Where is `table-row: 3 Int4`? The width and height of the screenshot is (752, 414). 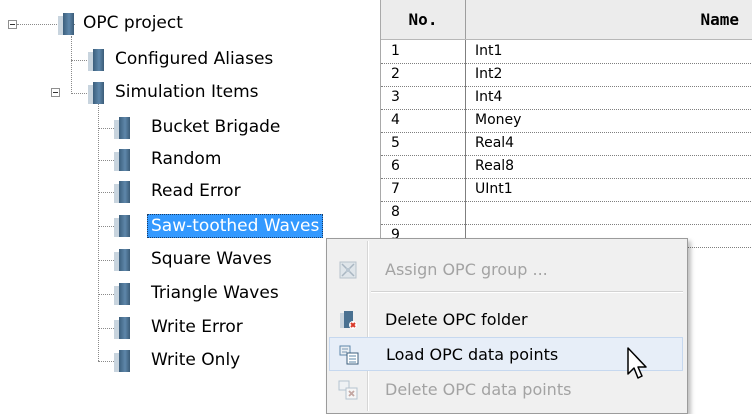
table-row: 3 Int4 is located at coordinates (566, 98).